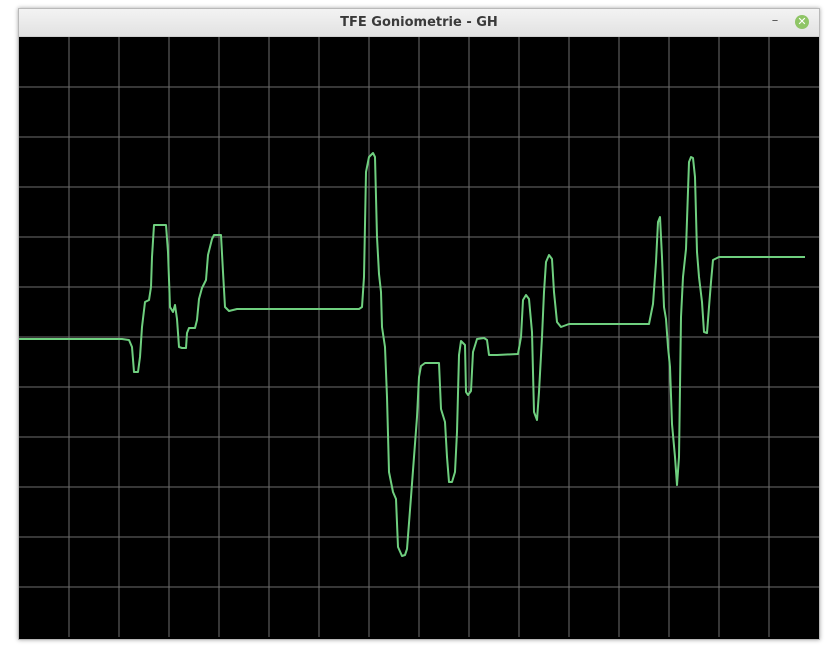 This screenshot has height=657, width=834. I want to click on minimize-button: –, so click(775, 21).